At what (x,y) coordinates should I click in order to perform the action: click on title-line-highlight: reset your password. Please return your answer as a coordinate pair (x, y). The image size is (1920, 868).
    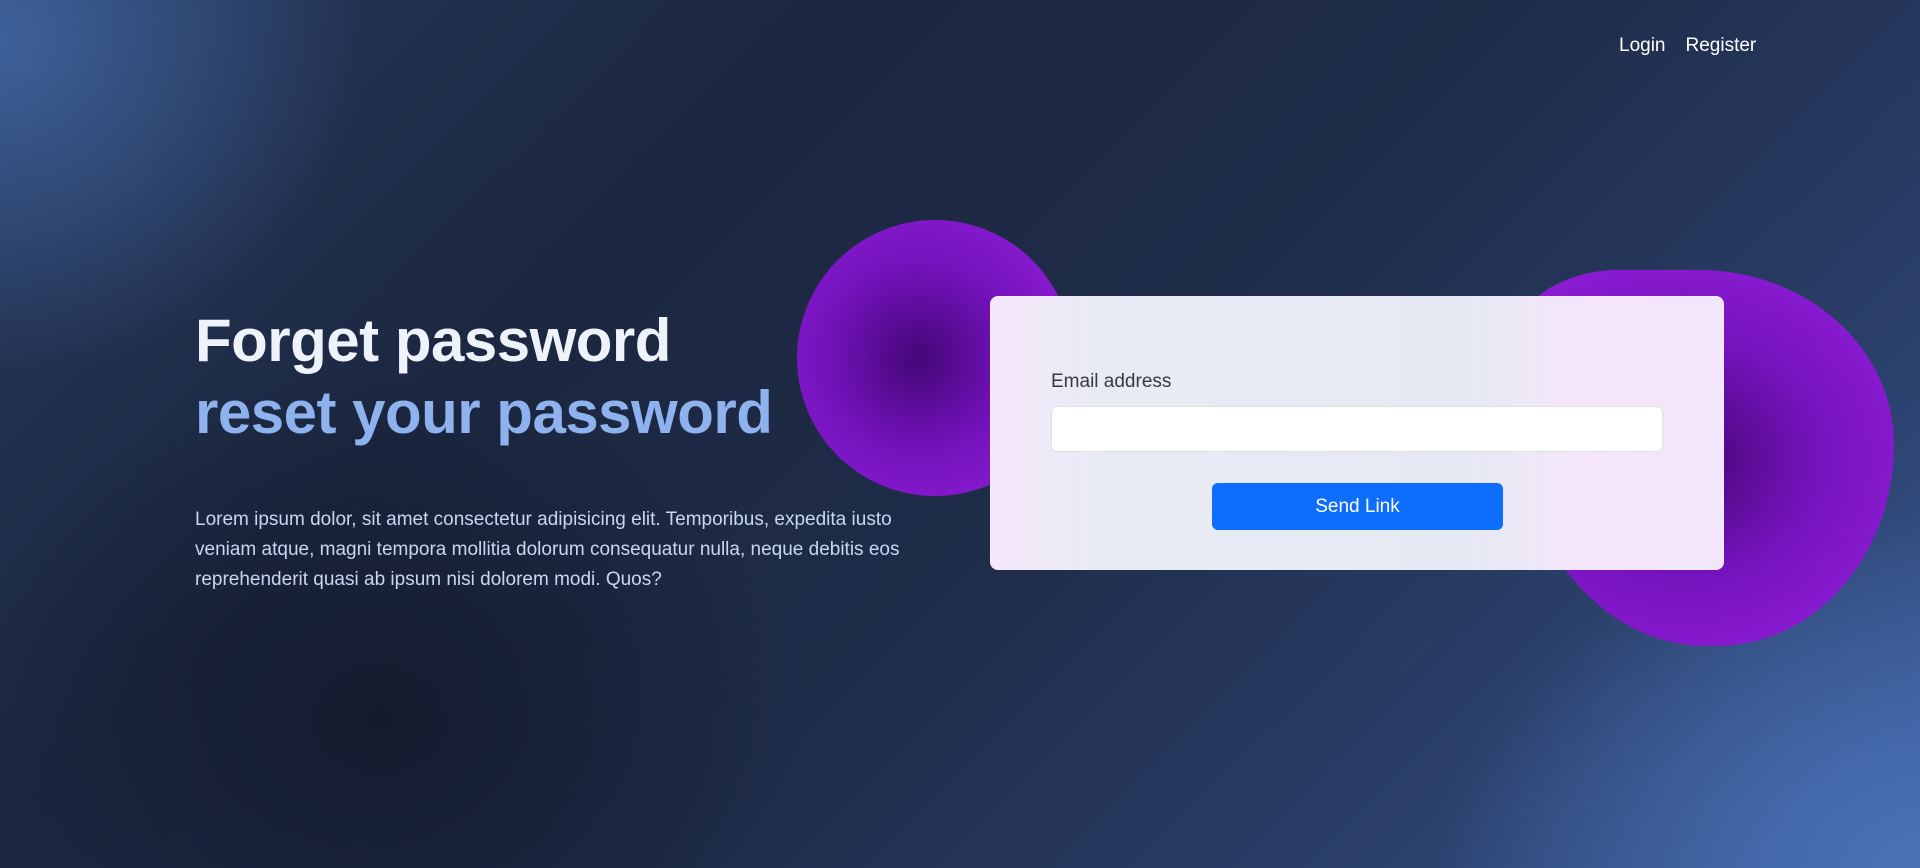
    Looking at the image, I should click on (484, 412).